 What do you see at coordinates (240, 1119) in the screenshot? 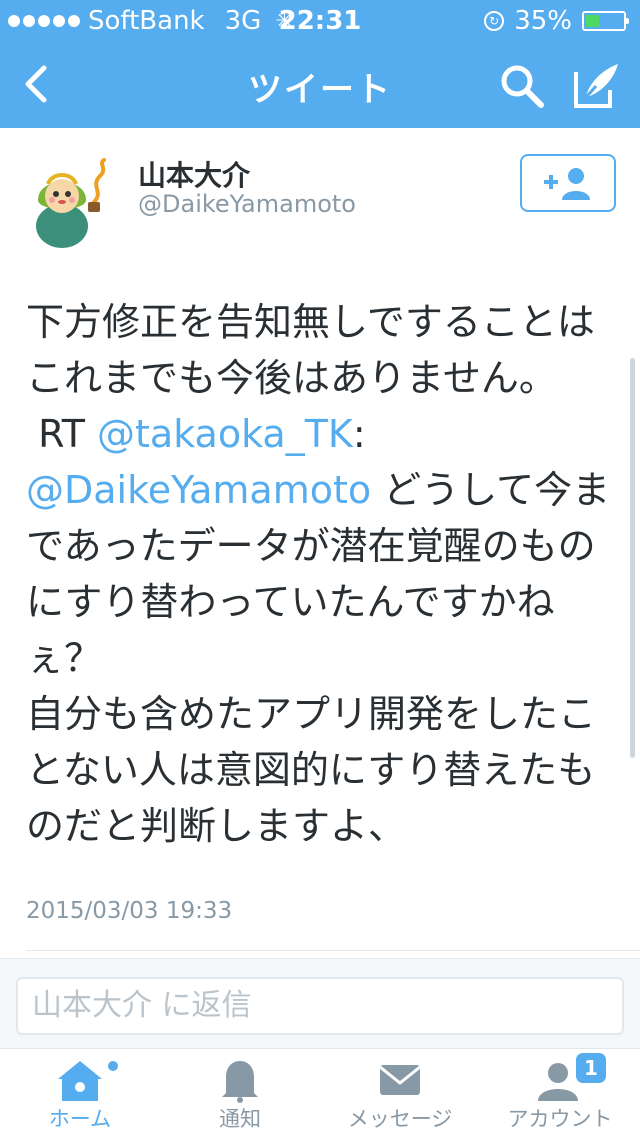
I see `tab-label: 通知` at bounding box center [240, 1119].